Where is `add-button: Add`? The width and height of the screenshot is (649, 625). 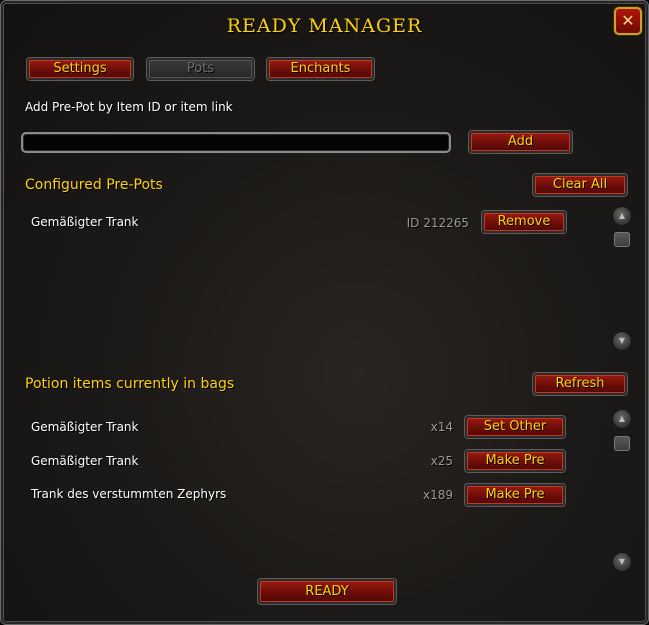 add-button: Add is located at coordinates (520, 142).